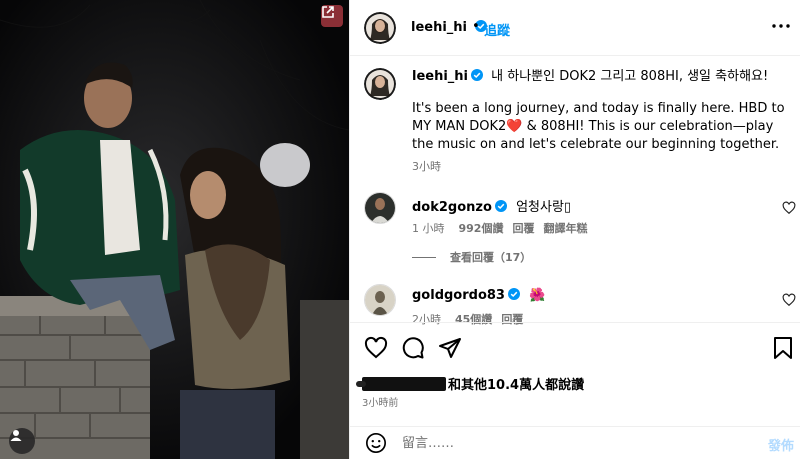 The height and width of the screenshot is (459, 800). I want to click on bookmark-icon, so click(783, 348).